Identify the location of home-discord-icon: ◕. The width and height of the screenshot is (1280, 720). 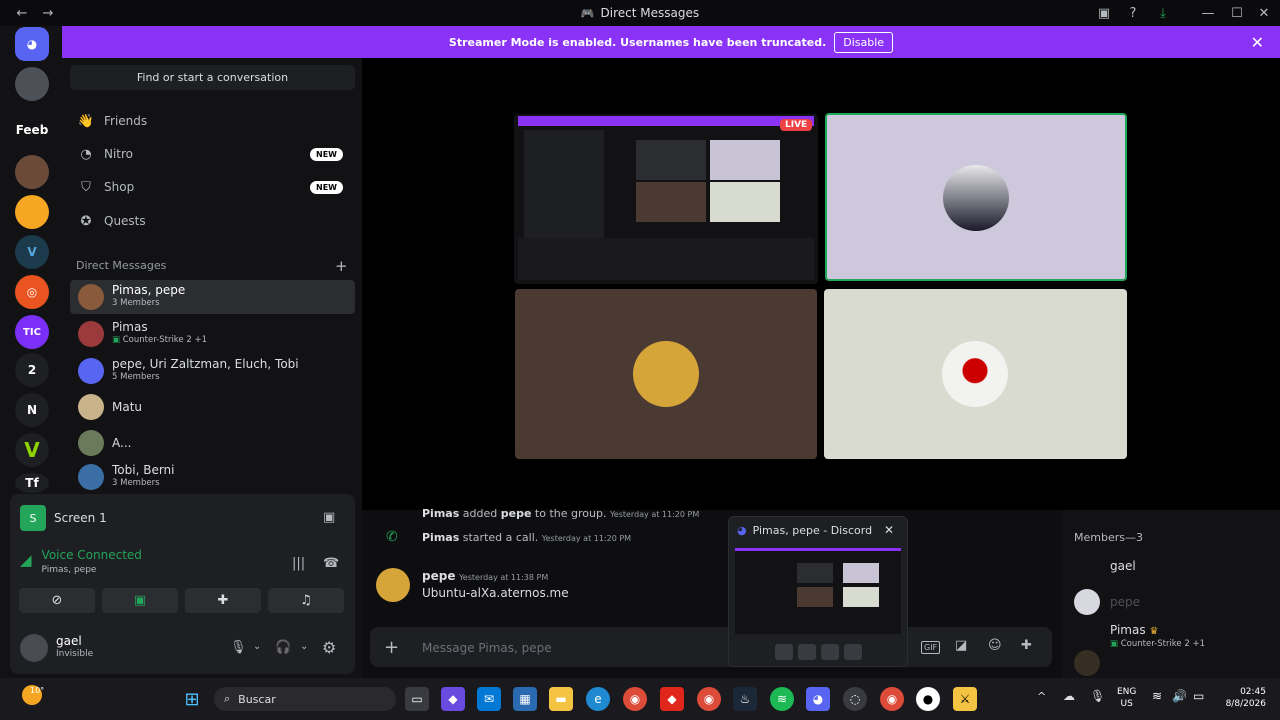
(32, 44).